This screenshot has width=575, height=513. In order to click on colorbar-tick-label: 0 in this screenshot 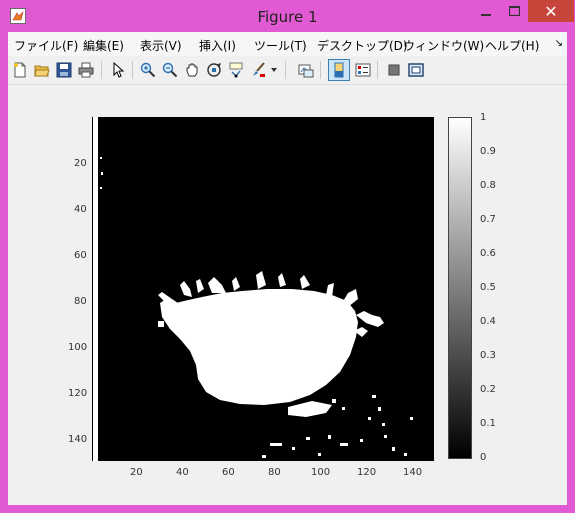, I will do `click(483, 457)`.